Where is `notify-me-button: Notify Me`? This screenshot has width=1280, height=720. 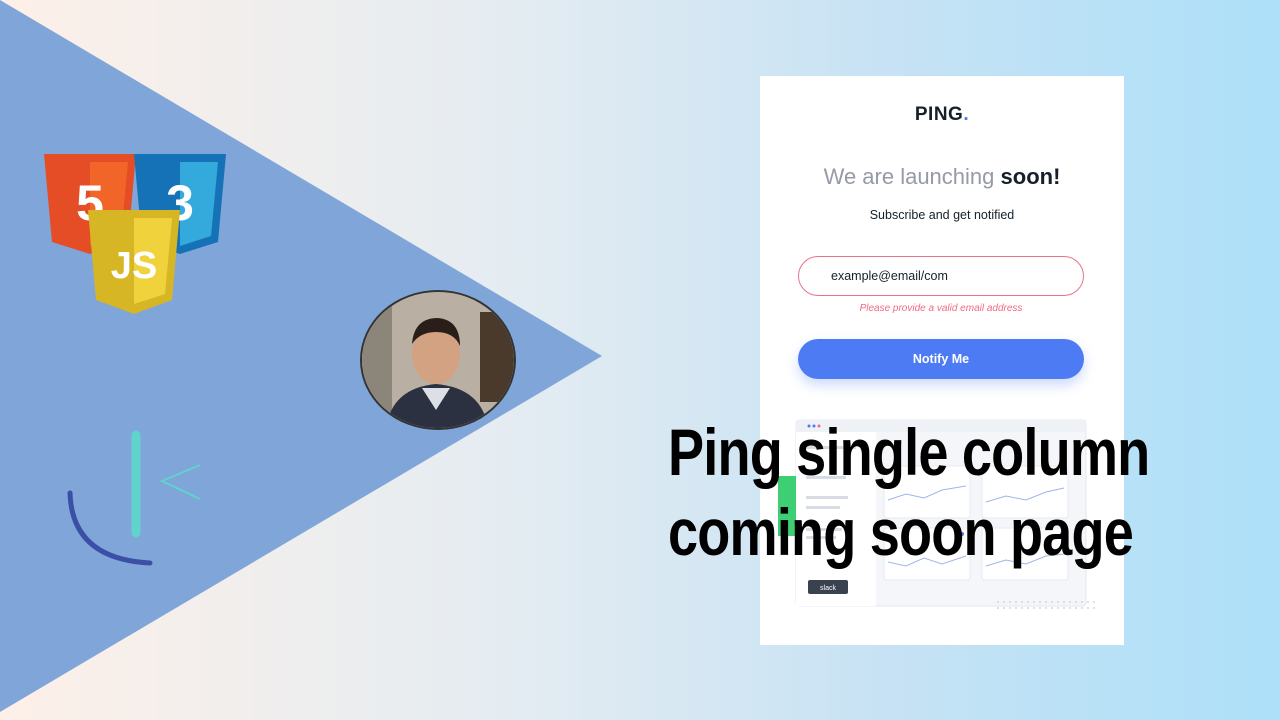
notify-me-button: Notify Me is located at coordinates (941, 359).